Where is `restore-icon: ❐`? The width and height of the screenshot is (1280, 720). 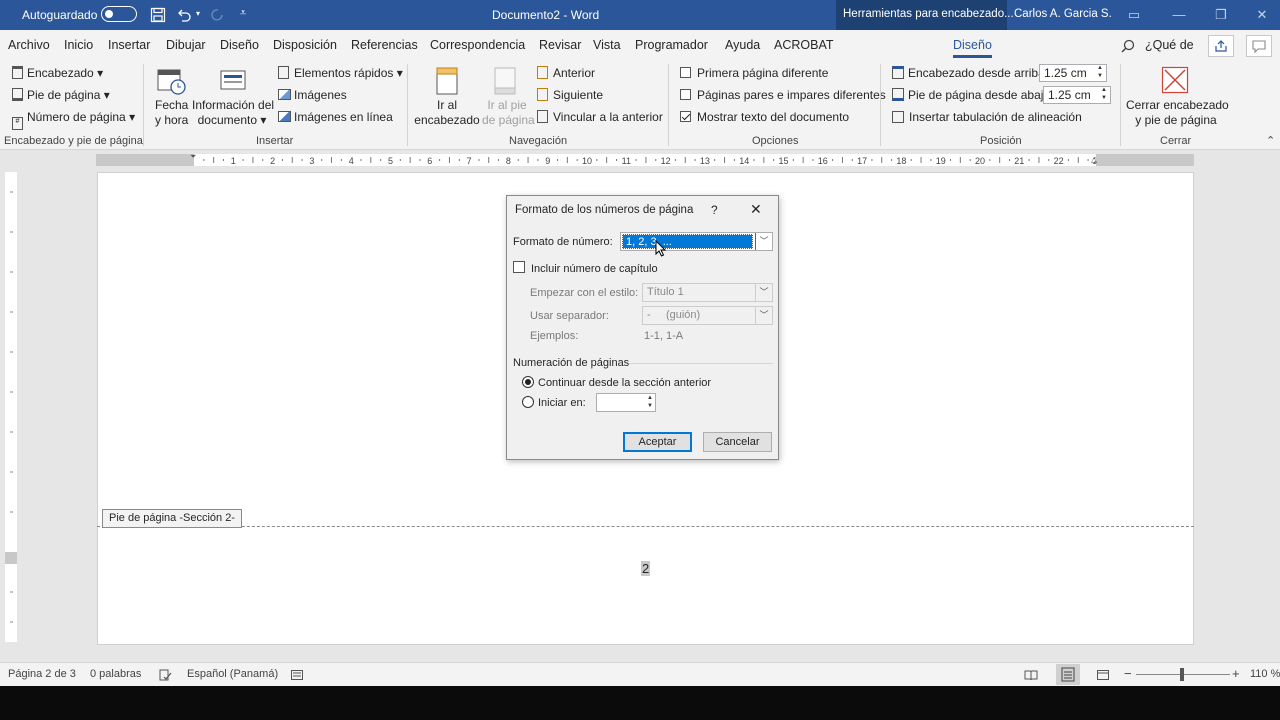 restore-icon: ❐ is located at coordinates (1221, 15).